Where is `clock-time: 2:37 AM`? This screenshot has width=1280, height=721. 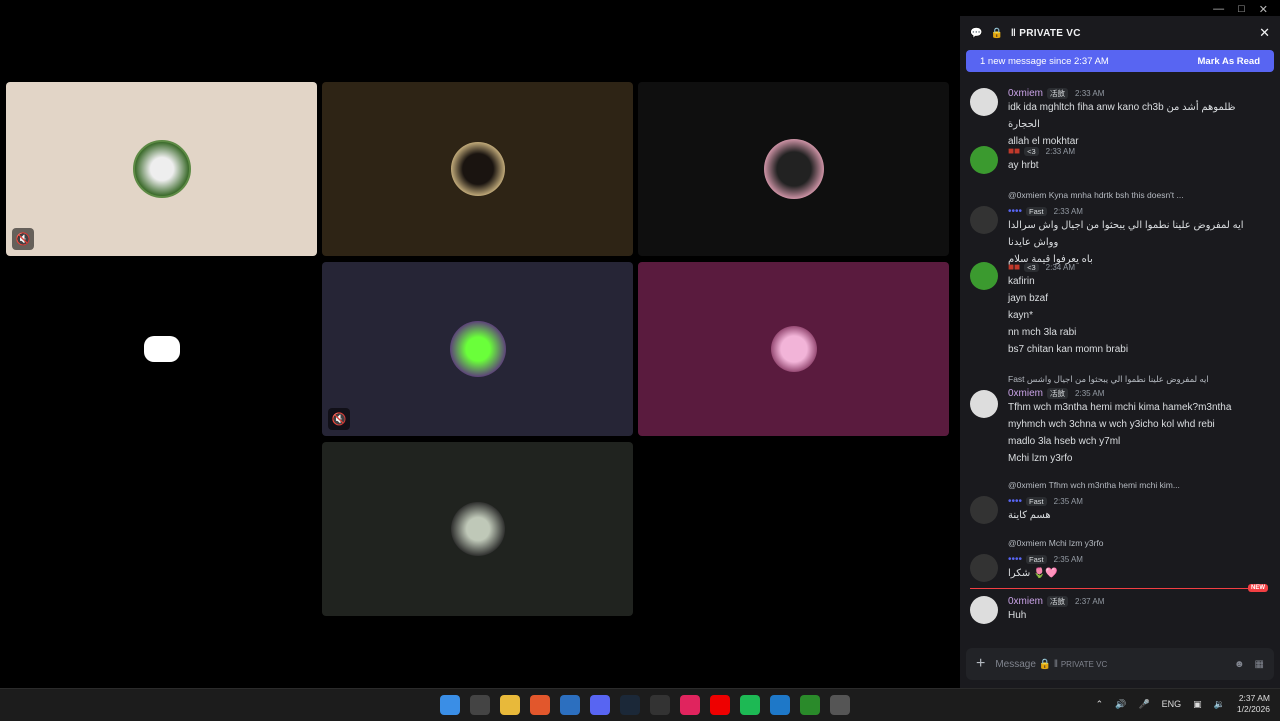 clock-time: 2:37 AM is located at coordinates (1254, 698).